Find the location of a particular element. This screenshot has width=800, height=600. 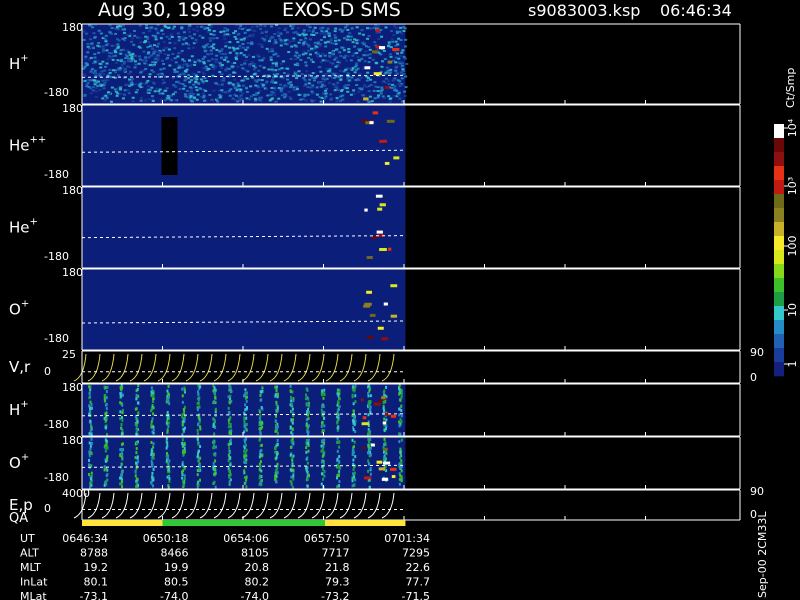

orbit-row-inlat-value: 79.3 is located at coordinates (337, 582).